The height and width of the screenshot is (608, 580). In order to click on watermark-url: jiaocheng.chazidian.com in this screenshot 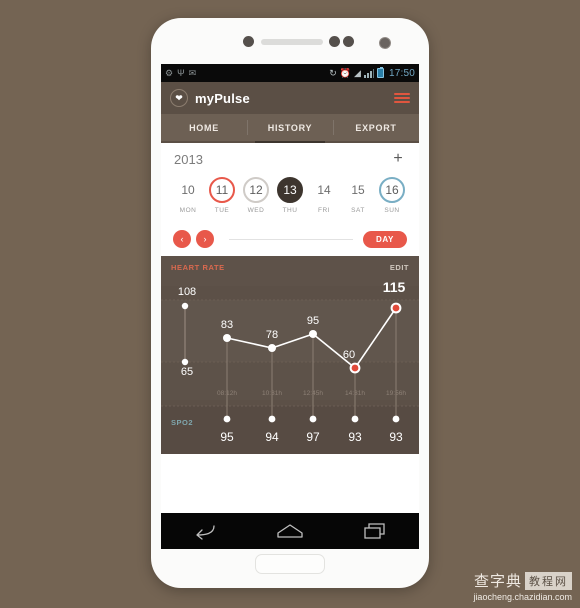, I will do `click(522, 597)`.